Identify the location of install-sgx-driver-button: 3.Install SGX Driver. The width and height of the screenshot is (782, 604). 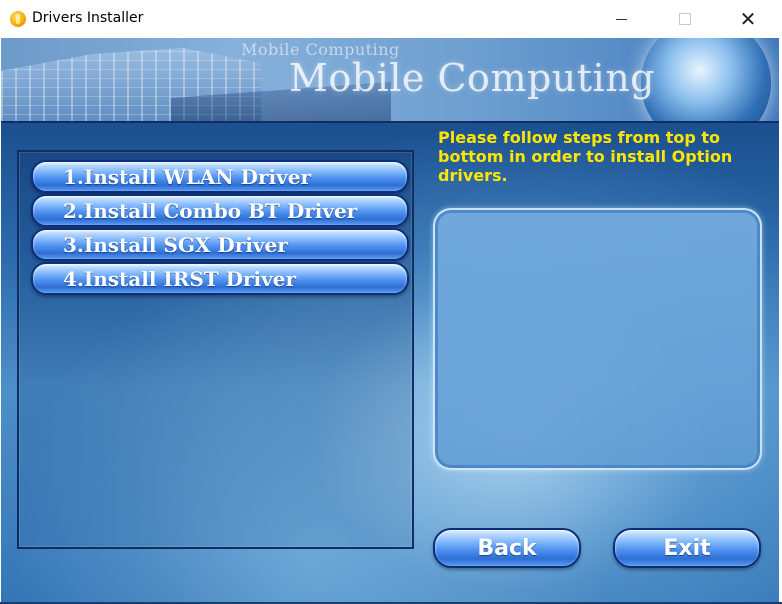
(220, 244).